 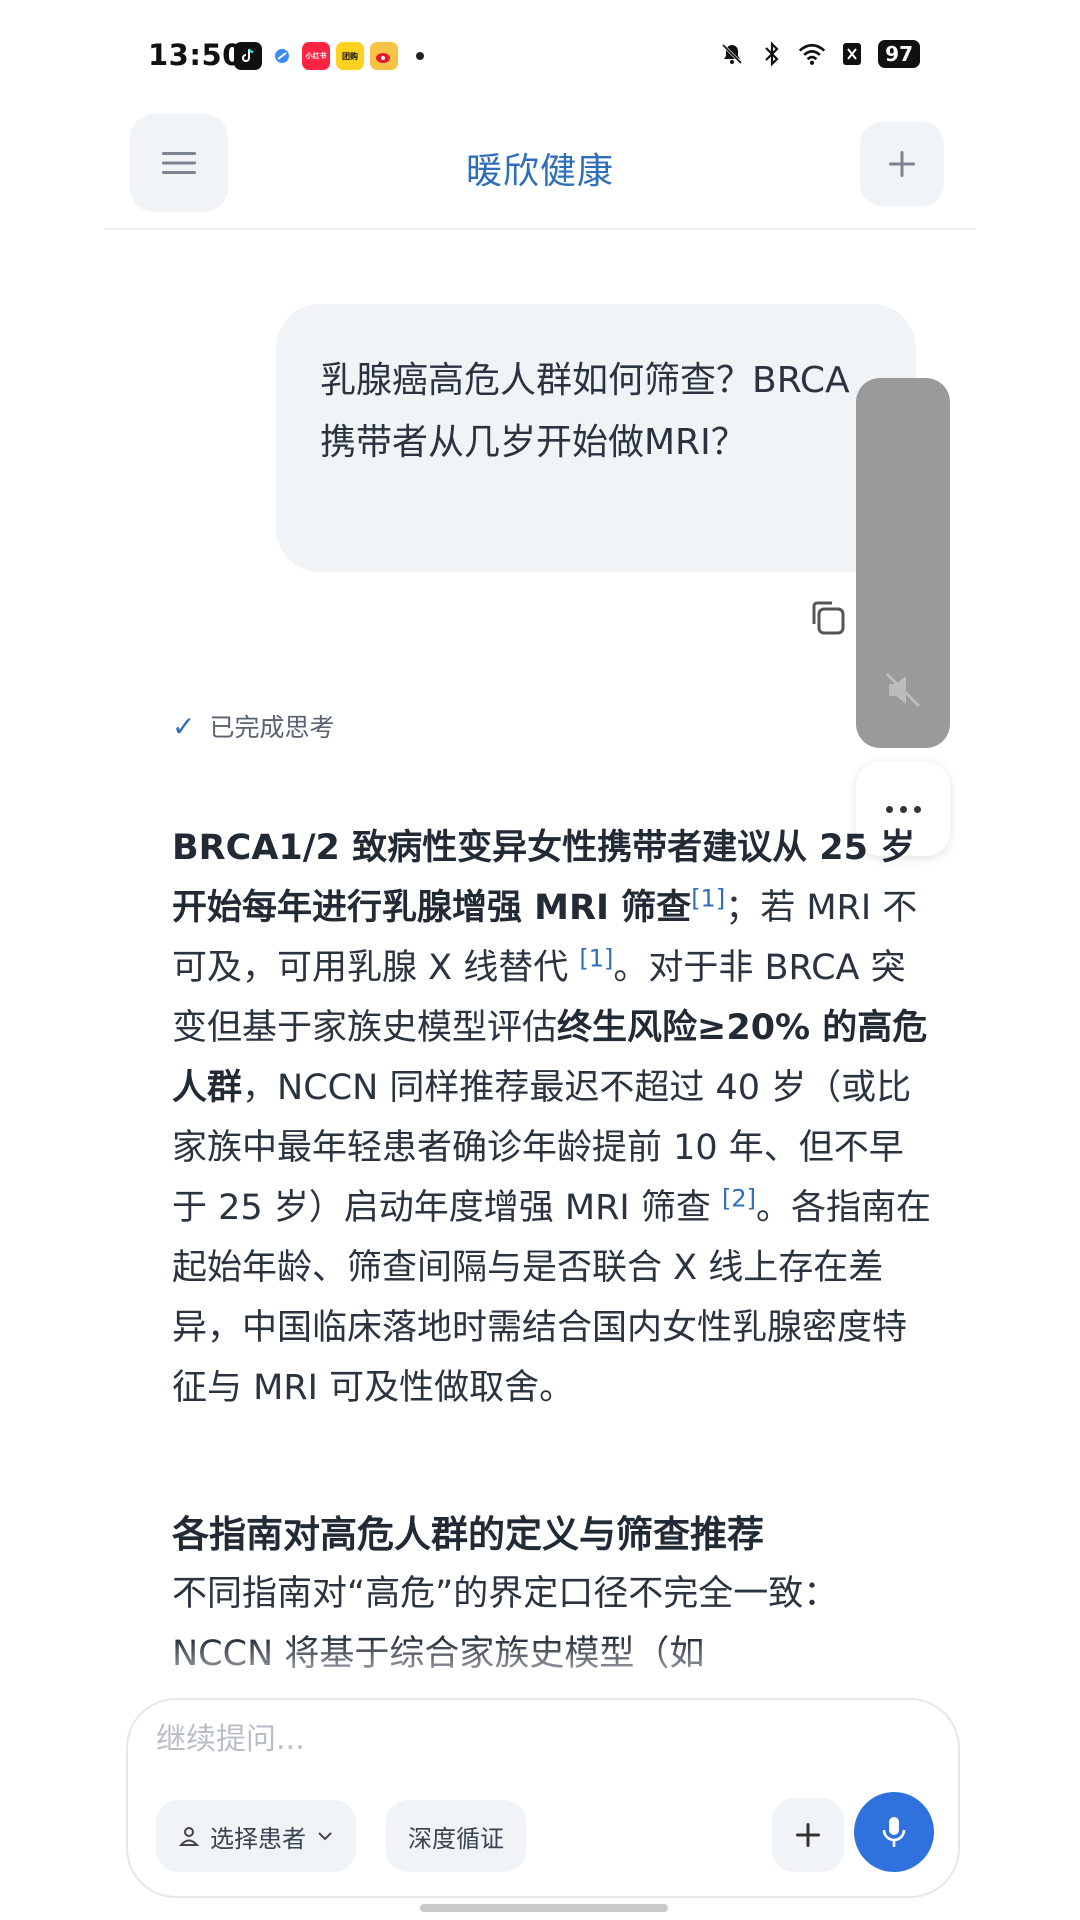 I want to click on scroll-fade, so click(x=540, y=1670).